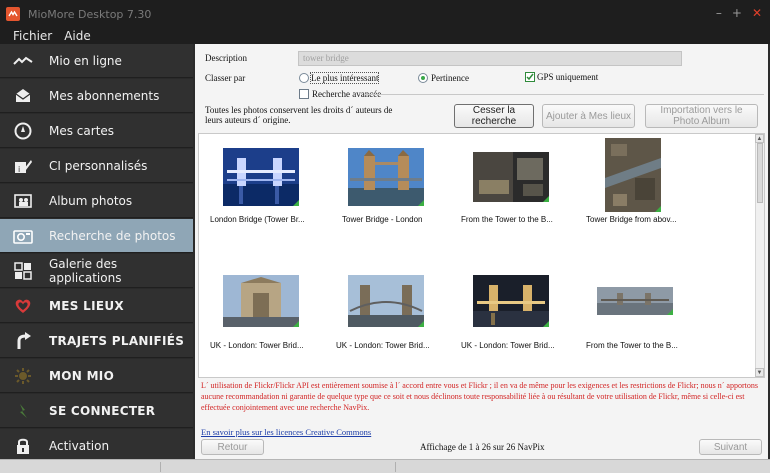 The image size is (770, 473). Describe the element at coordinates (588, 116) in the screenshot. I see `add-to-places-button: Ajouter à Mes lieux` at that location.